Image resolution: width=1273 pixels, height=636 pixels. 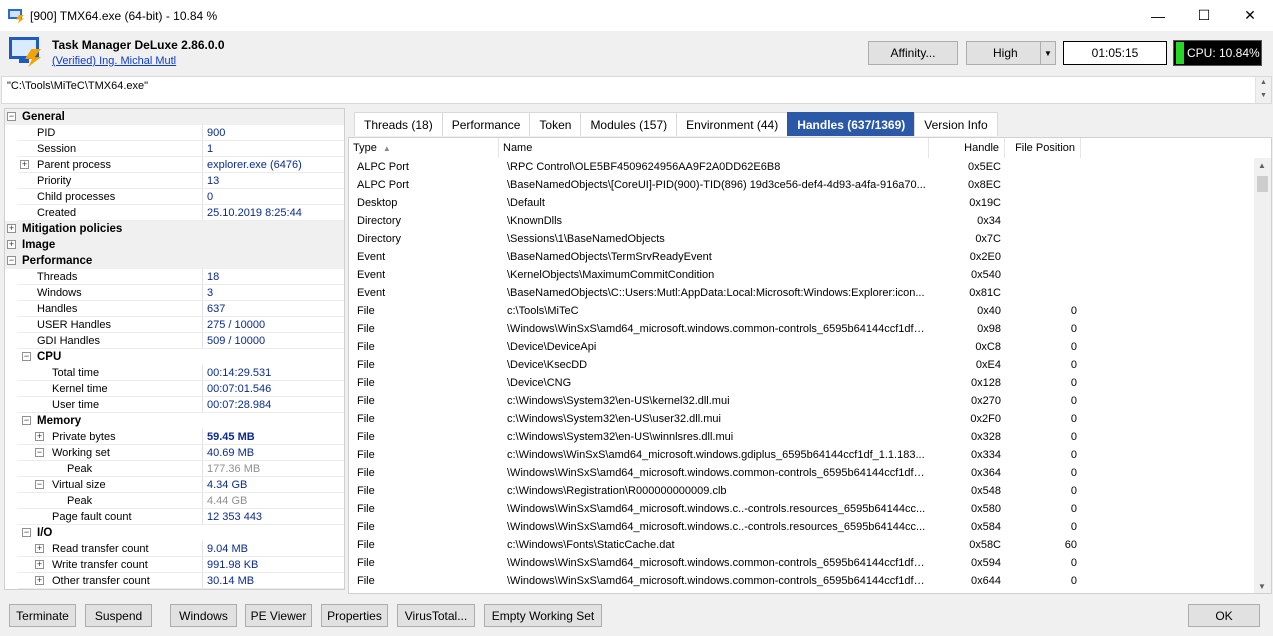 I want to click on prop-write-transfer-count: + Write transfer count 991.98 KB, so click(x=174, y=565).